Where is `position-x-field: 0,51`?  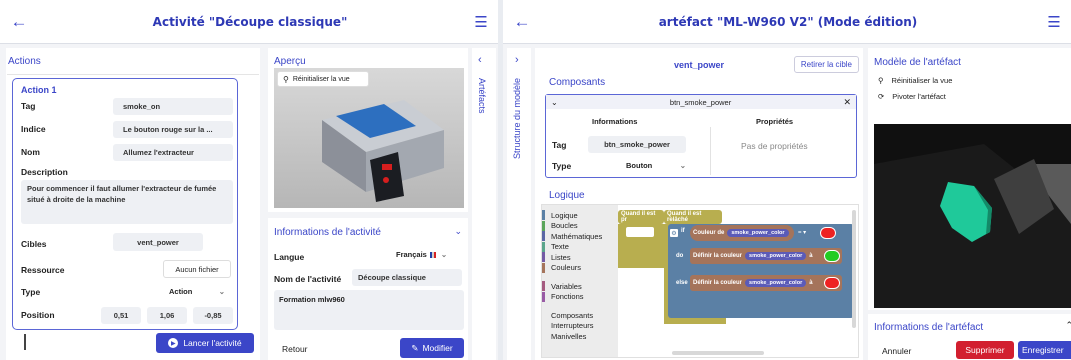
position-x-field: 0,51 is located at coordinates (121, 315).